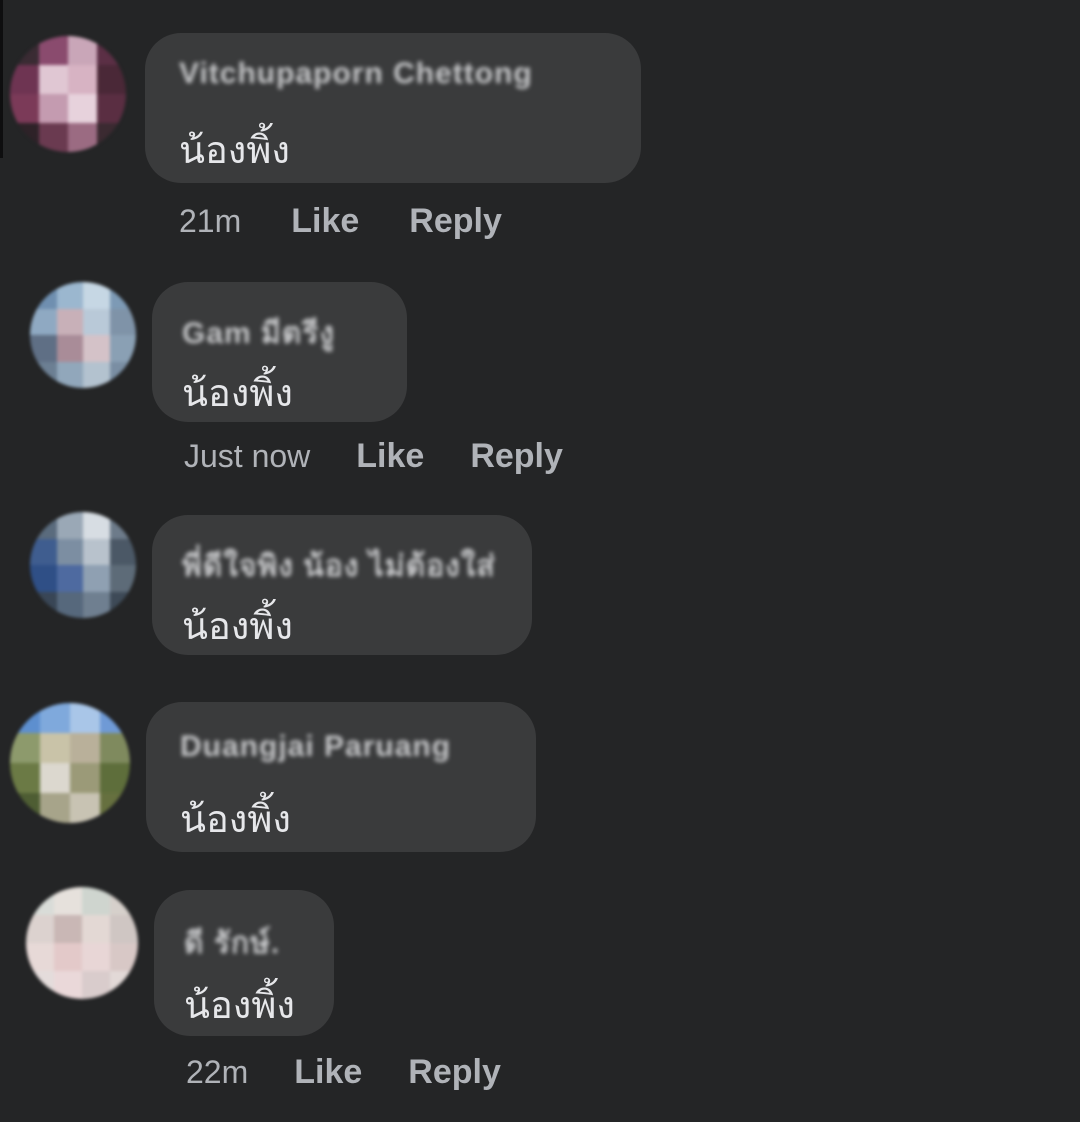 The image size is (1080, 1122). Describe the element at coordinates (393, 108) in the screenshot. I see `comment-bubble: Vitchupaporn Chettong น้องพิ้ง` at that location.